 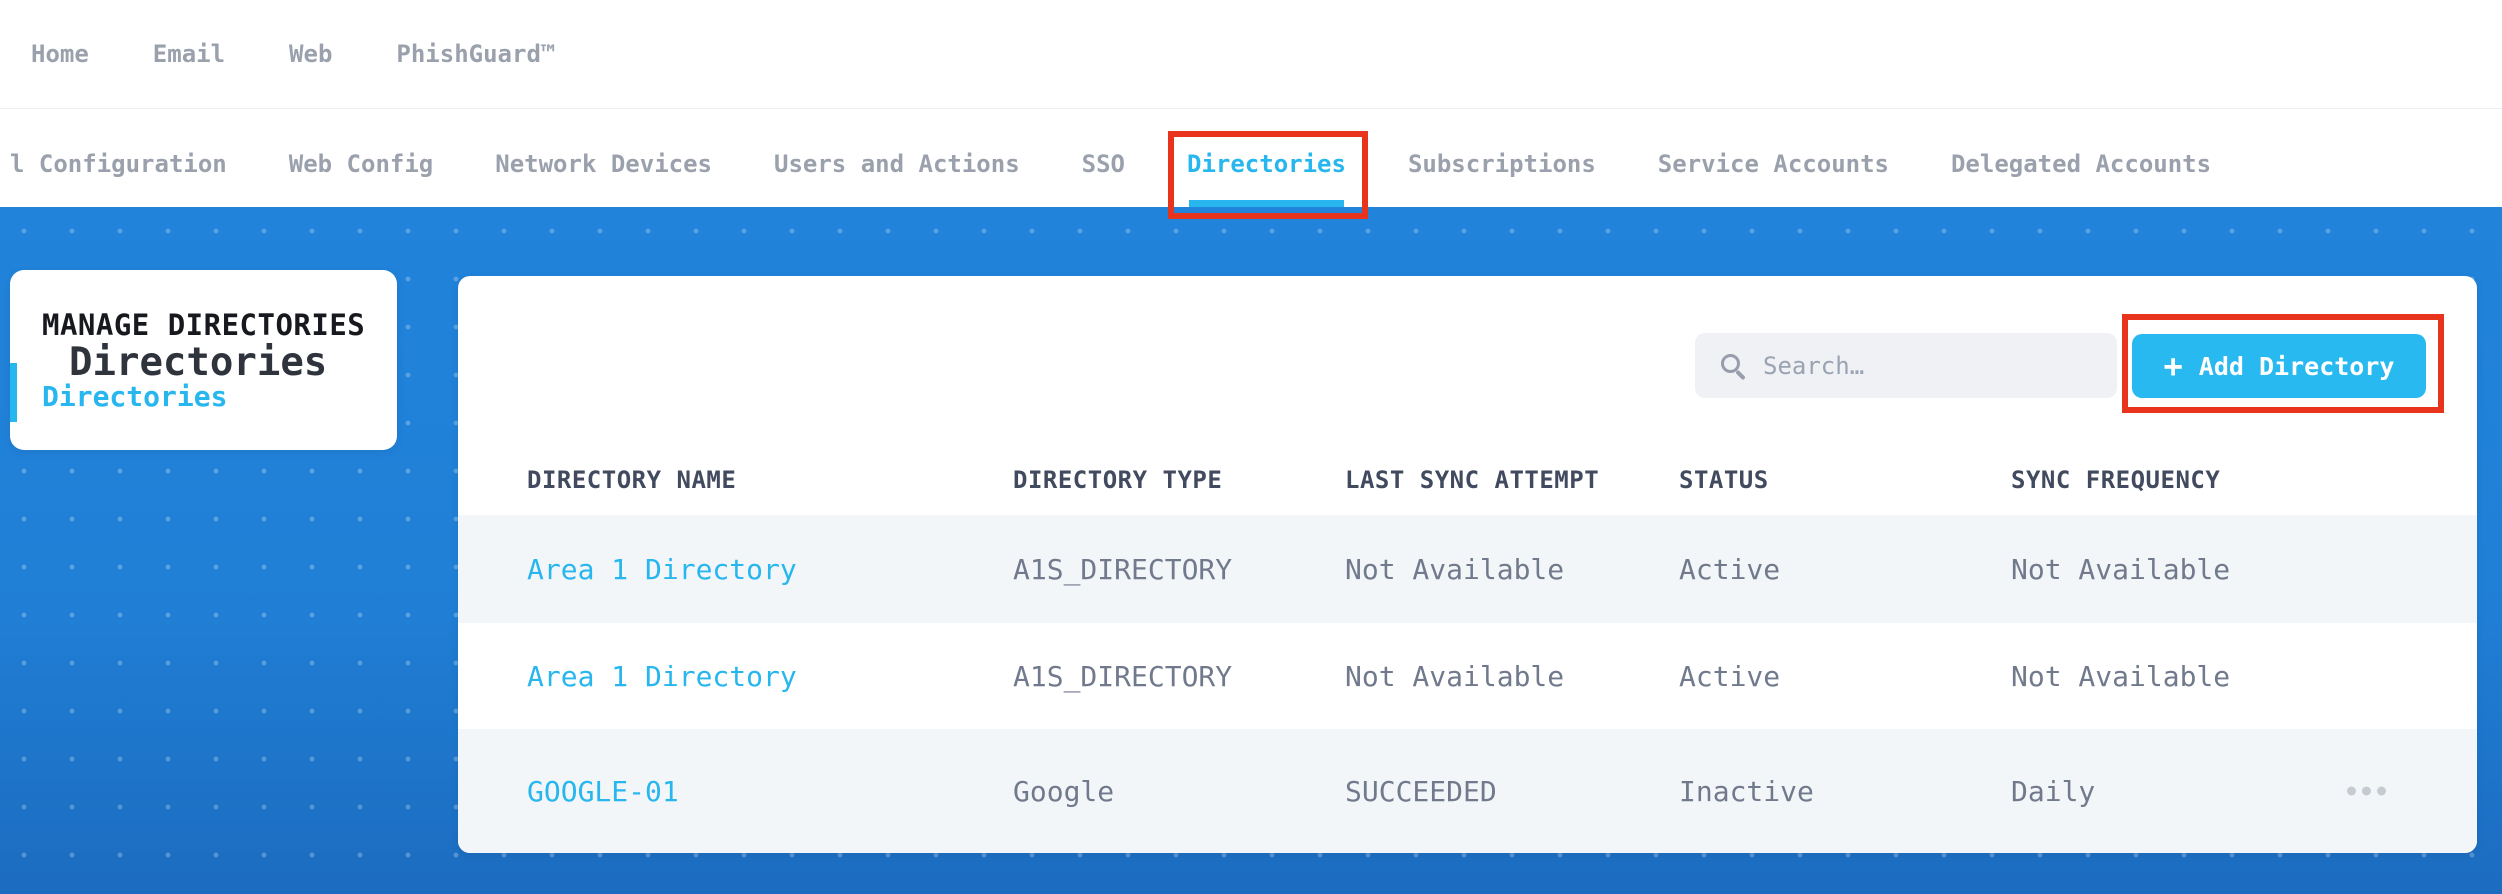 I want to click on sub-nav-item-directories: Directories, so click(x=1266, y=164).